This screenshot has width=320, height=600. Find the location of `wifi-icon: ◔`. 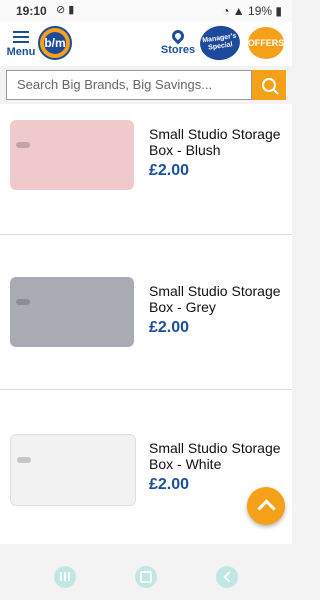

wifi-icon: ◔ is located at coordinates (226, 11).